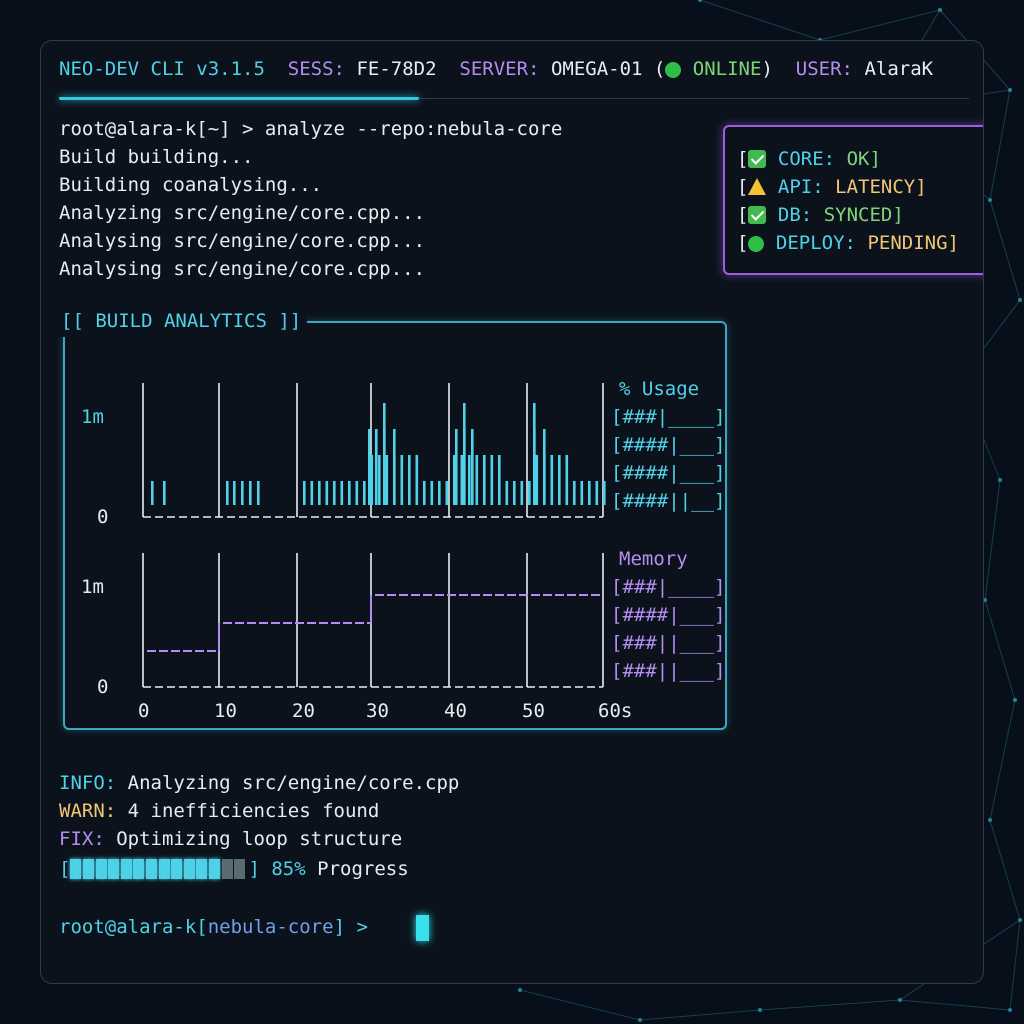  Describe the element at coordinates (239, 98) in the screenshot. I see `header-accent-bar` at that location.